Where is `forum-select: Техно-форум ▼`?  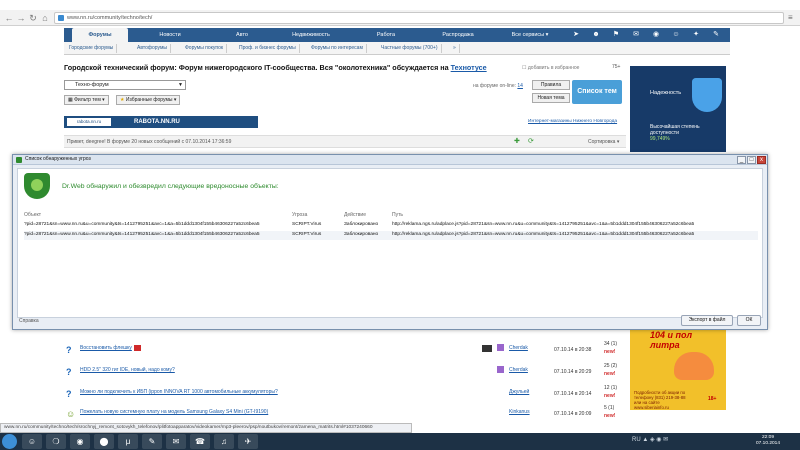
forum-select: Техно-форум ▼ is located at coordinates (125, 85).